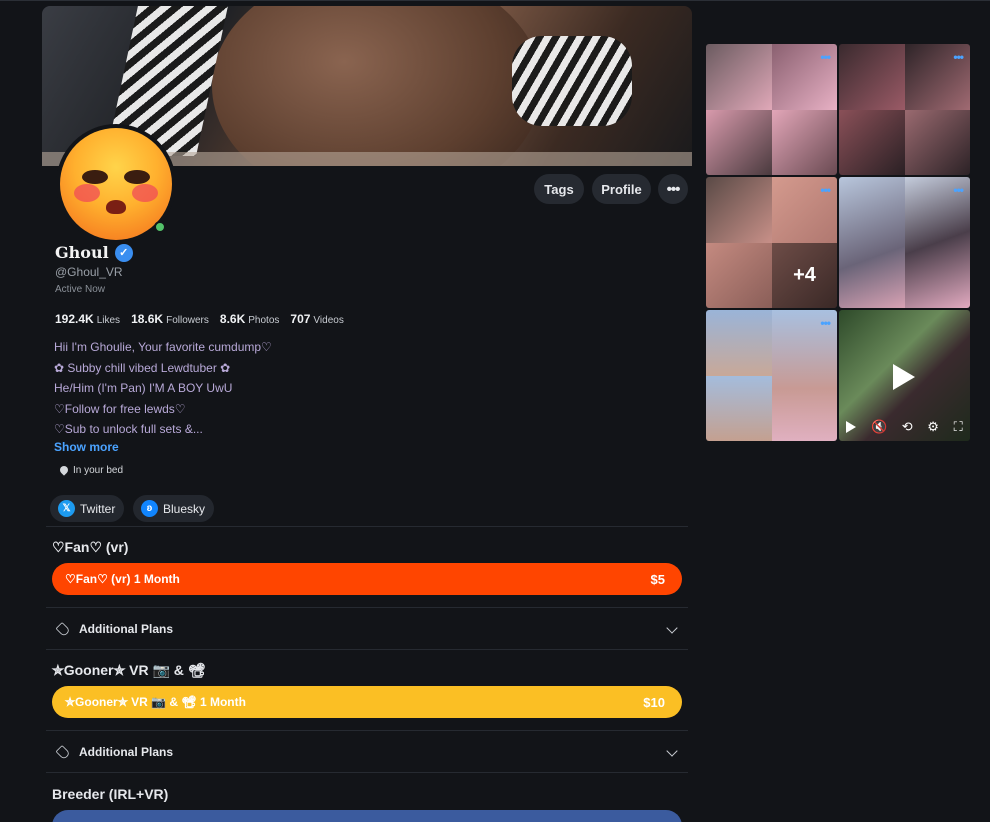 Image resolution: width=990 pixels, height=822 pixels. I want to click on subscribe-gooner-button: ✮Gooner✮ VR 📷 & 📽 1 Month $10, so click(367, 702).